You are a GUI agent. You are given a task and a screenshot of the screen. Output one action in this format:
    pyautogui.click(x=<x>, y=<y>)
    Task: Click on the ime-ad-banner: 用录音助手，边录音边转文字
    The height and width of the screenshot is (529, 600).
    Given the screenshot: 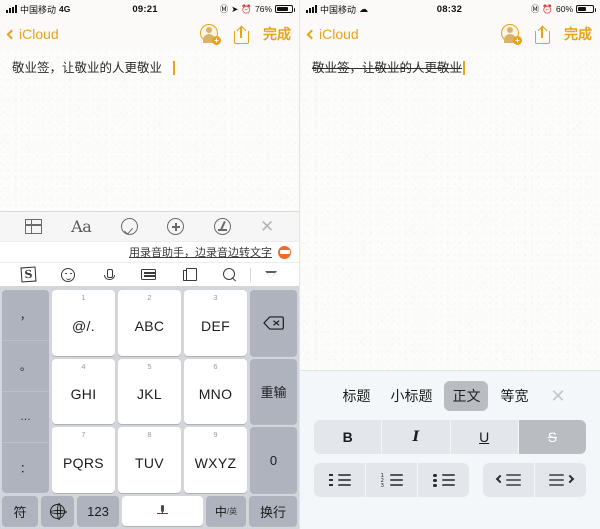 What is the action you would take?
    pyautogui.click(x=149, y=252)
    